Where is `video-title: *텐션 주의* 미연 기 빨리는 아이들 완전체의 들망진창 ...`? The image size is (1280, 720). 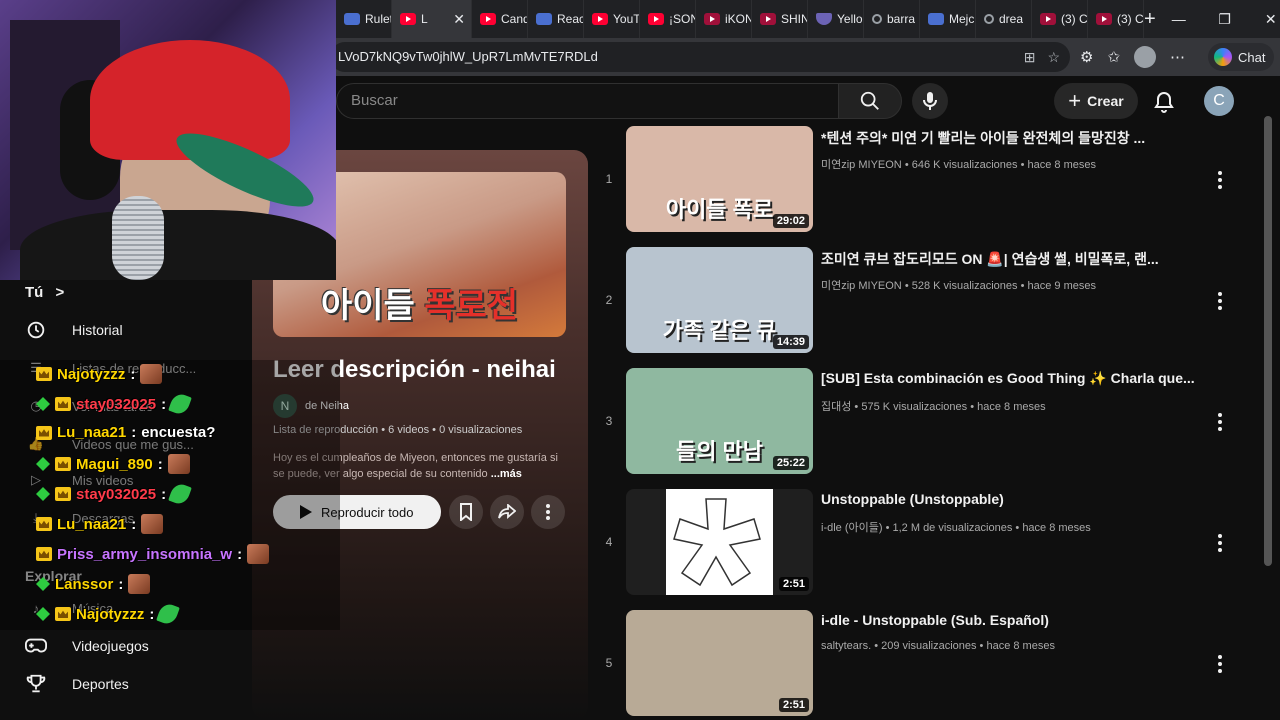
video-title: *텐션 주의* 미연 기 빨리는 아이들 완전체의 들망진창 ... is located at coordinates (1011, 138).